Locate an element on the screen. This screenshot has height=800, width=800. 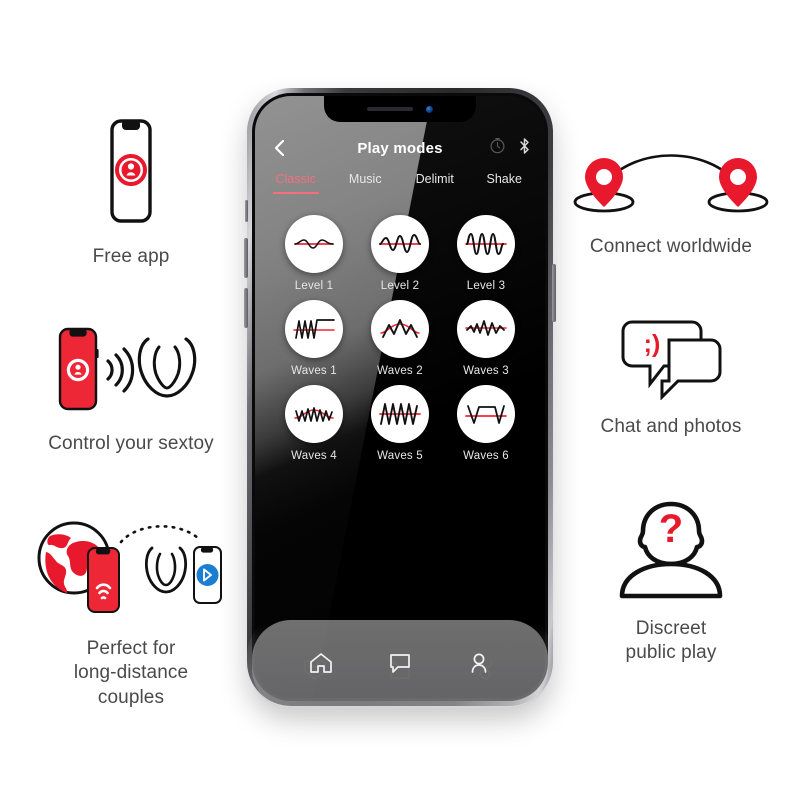
waveform-waves5-icon is located at coordinates (400, 414).